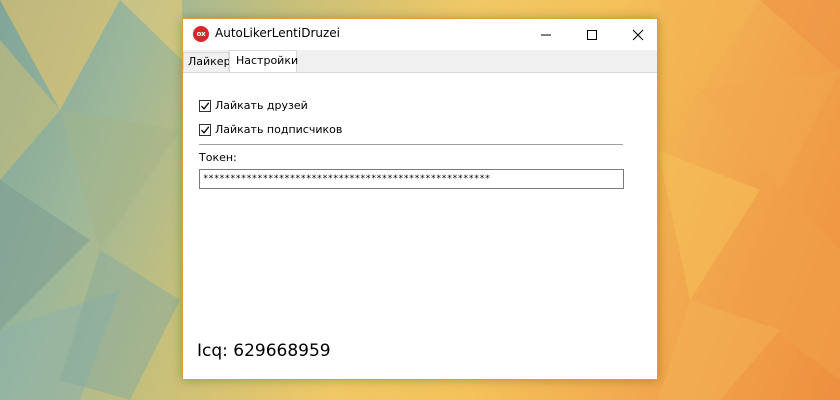  I want to click on close-icon, so click(638, 35).